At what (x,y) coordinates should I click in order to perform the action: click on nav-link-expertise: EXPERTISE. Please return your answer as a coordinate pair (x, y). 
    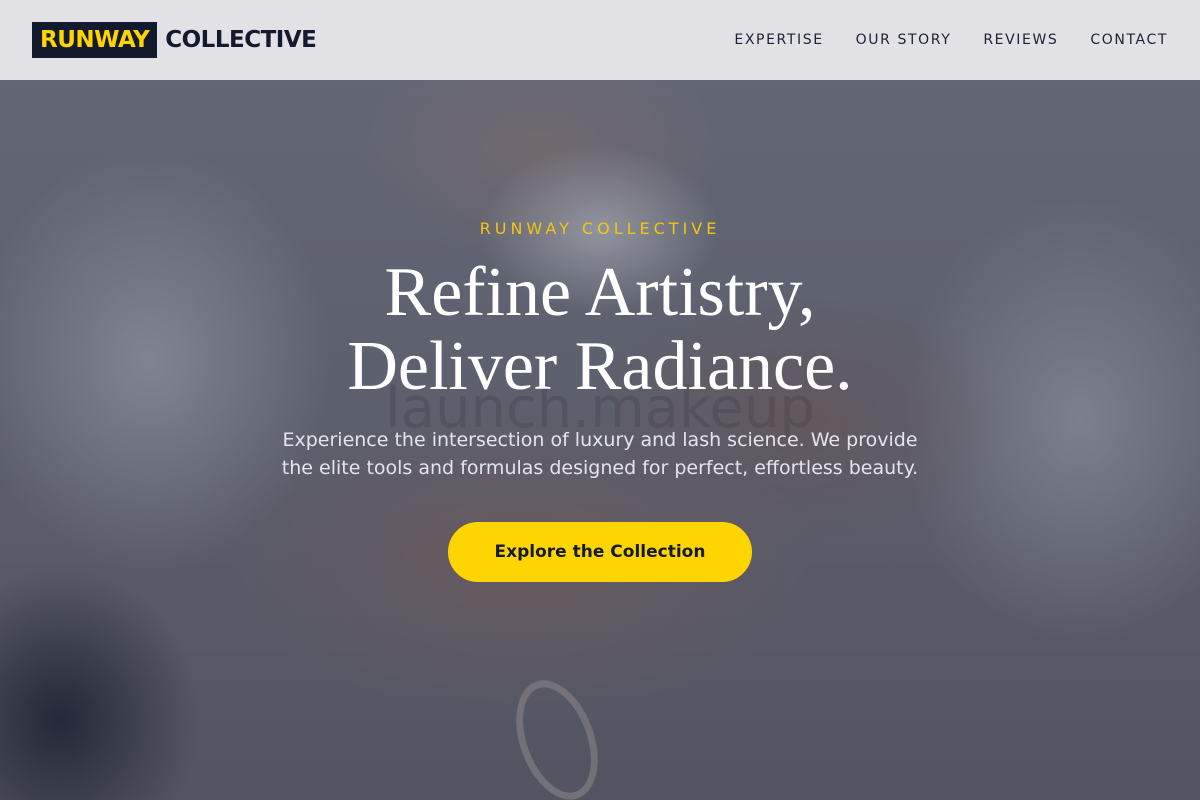
    Looking at the image, I should click on (778, 40).